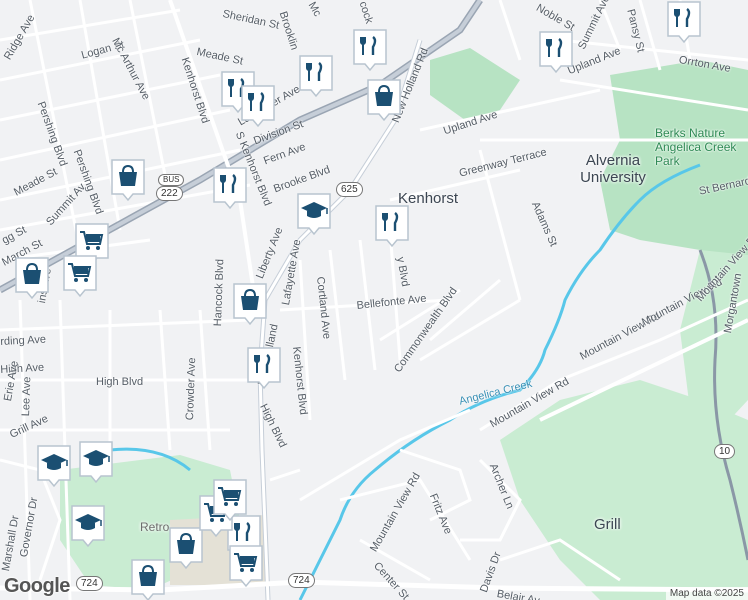 The width and height of the screenshot is (748, 600). Describe the element at coordinates (706, 593) in the screenshot. I see `map-attribution: Map data ©2025` at that location.